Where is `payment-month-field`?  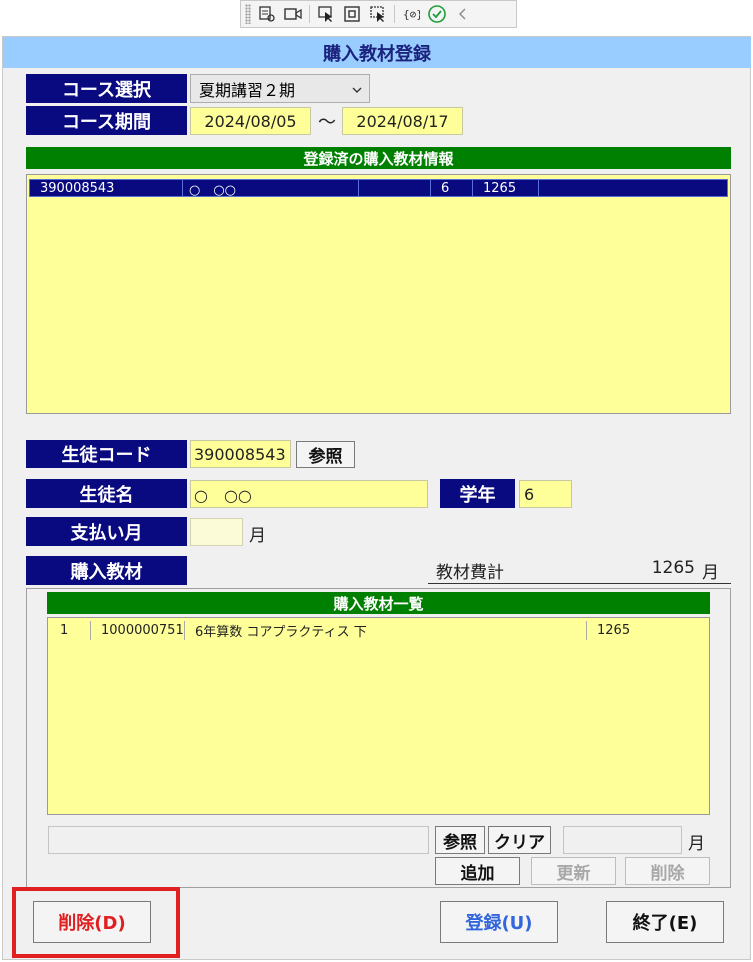
payment-month-field is located at coordinates (216, 532).